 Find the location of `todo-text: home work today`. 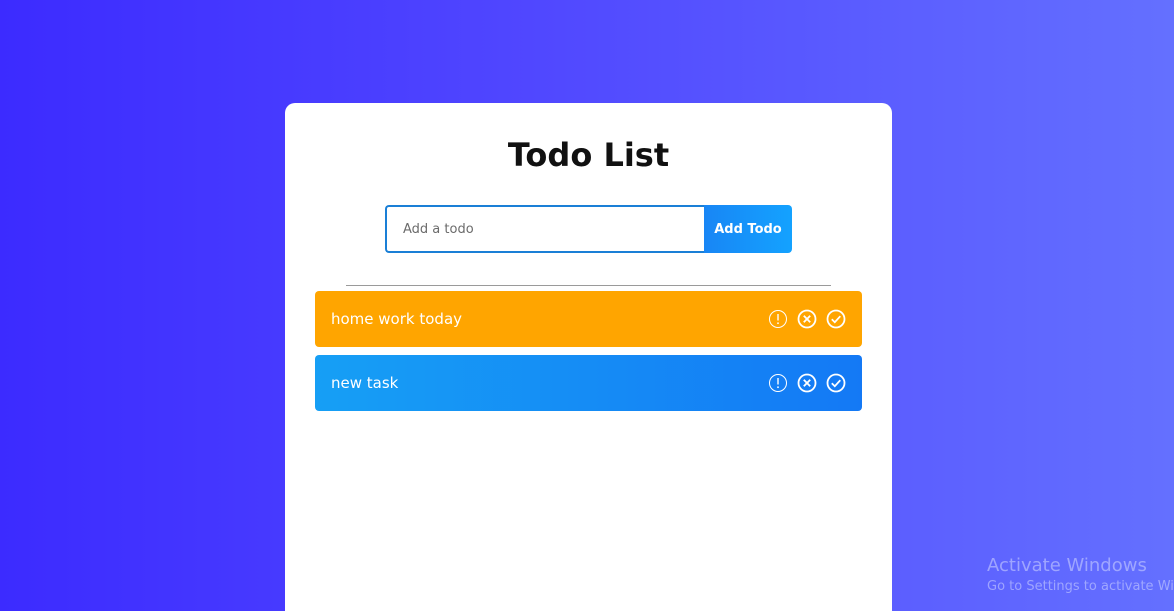

todo-text: home work today is located at coordinates (397, 319).